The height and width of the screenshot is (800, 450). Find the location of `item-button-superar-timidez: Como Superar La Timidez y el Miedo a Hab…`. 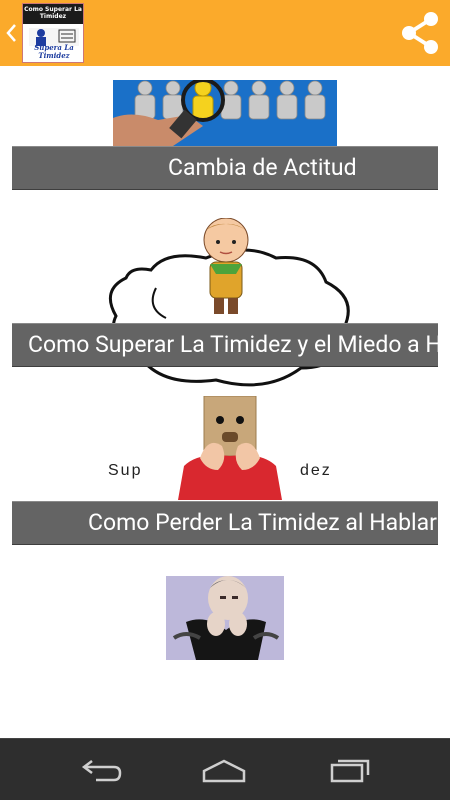

item-button-superar-timidez: Como Superar La Timidez y el Miedo a Hab… is located at coordinates (225, 345).